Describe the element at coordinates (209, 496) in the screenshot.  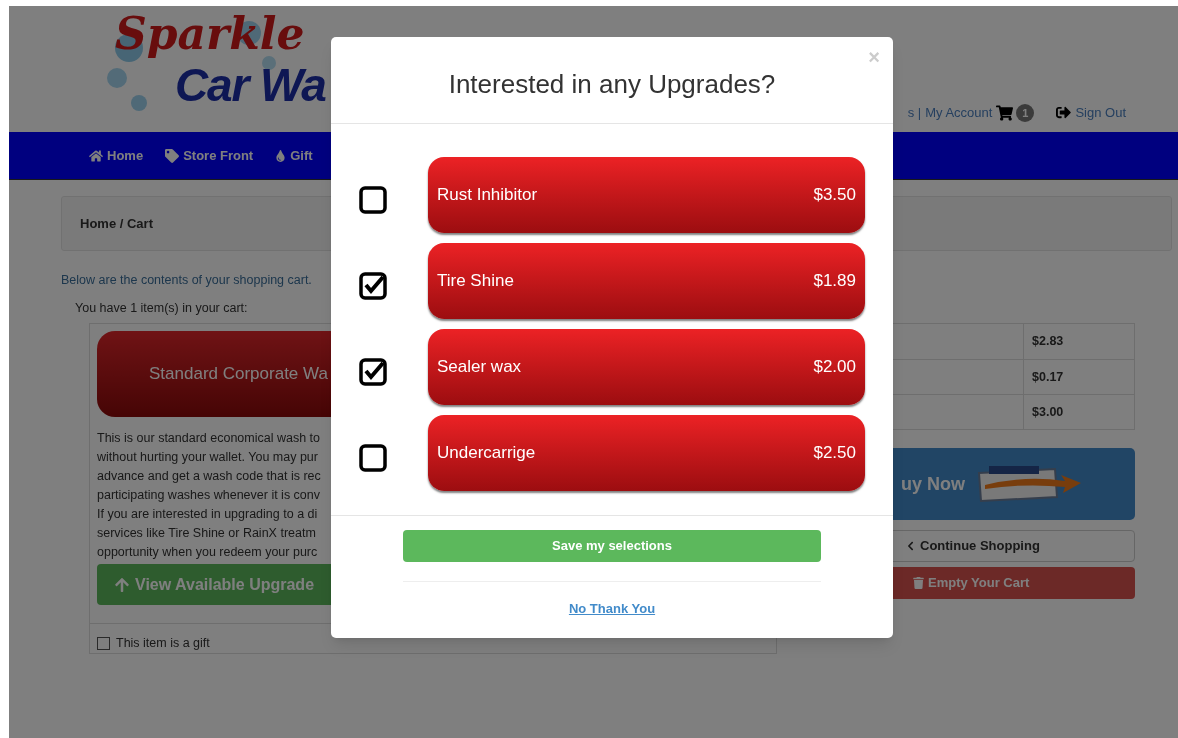
I see `product-description: This is our standard economical wash to without hurting your wallet. You may pur advance and get a wash code that is rec participating washes whenever it is conv If you are interested in upgrading to a di services like Tire Shine or RainX treatm opportunity when you redeem your purc` at that location.